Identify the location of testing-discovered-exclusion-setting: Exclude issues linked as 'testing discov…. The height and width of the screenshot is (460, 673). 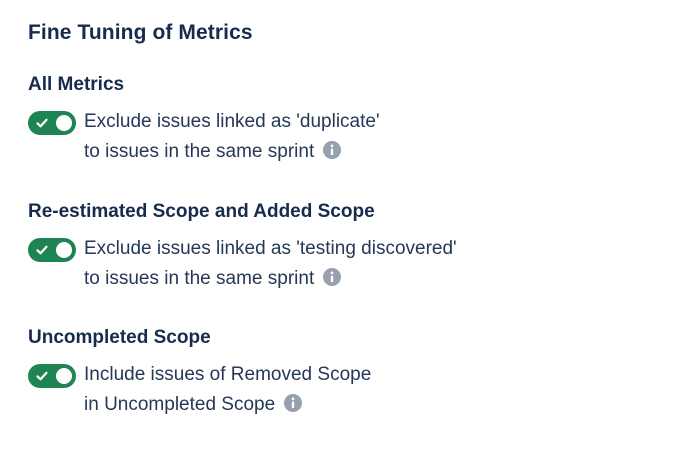
(338, 265).